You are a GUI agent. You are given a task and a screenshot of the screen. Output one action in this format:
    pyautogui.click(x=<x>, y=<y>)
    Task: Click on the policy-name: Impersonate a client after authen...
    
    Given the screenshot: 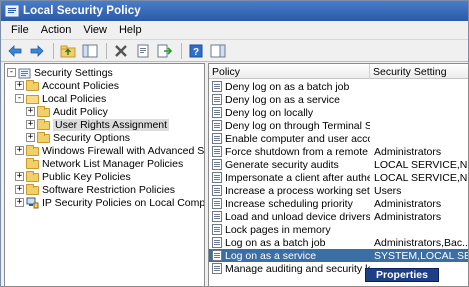 What is the action you would take?
    pyautogui.click(x=297, y=177)
    